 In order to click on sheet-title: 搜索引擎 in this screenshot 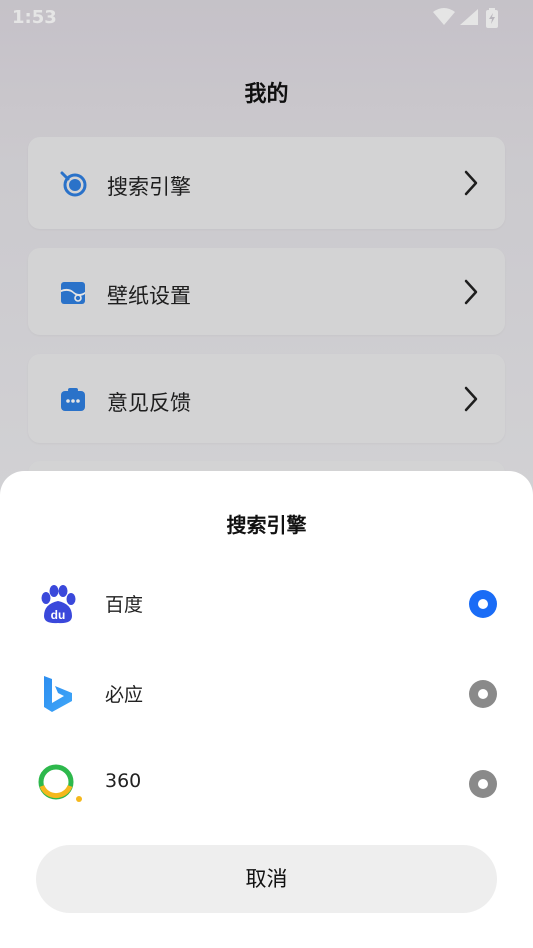, I will do `click(266, 525)`.